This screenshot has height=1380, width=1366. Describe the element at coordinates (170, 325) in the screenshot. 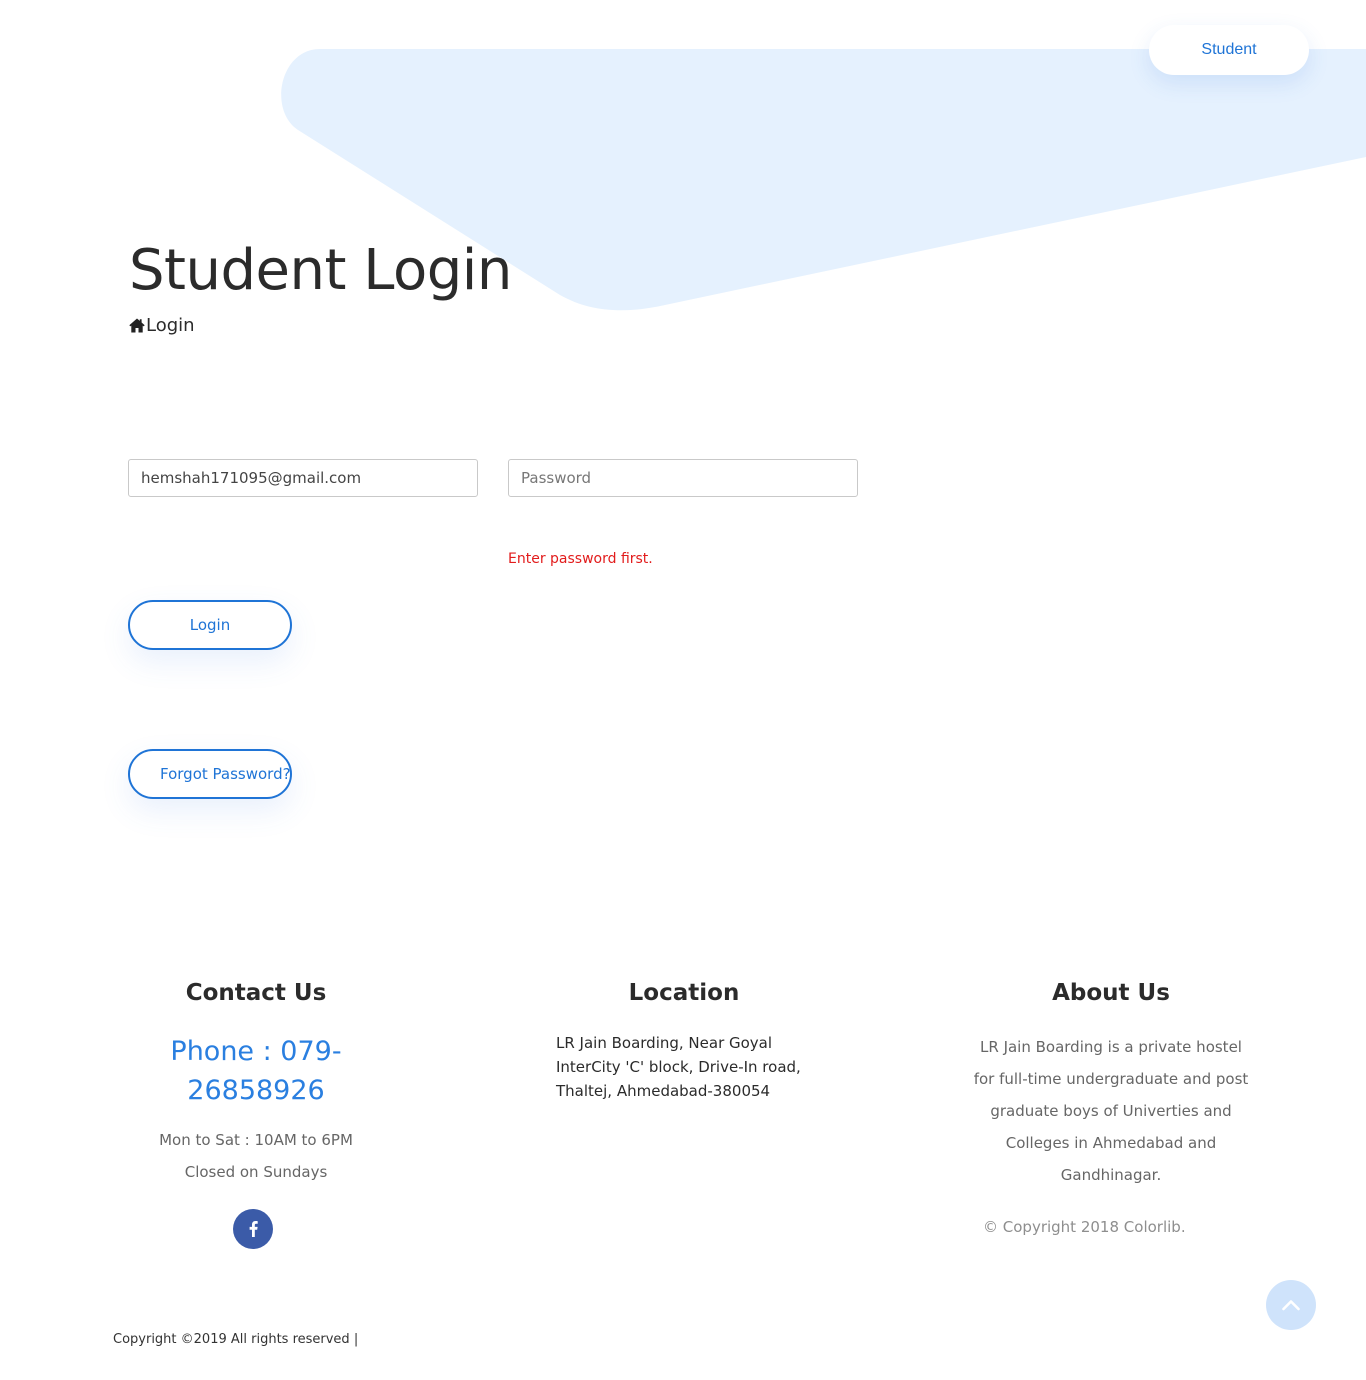

I see `breadcrumb-login-link: Login` at that location.